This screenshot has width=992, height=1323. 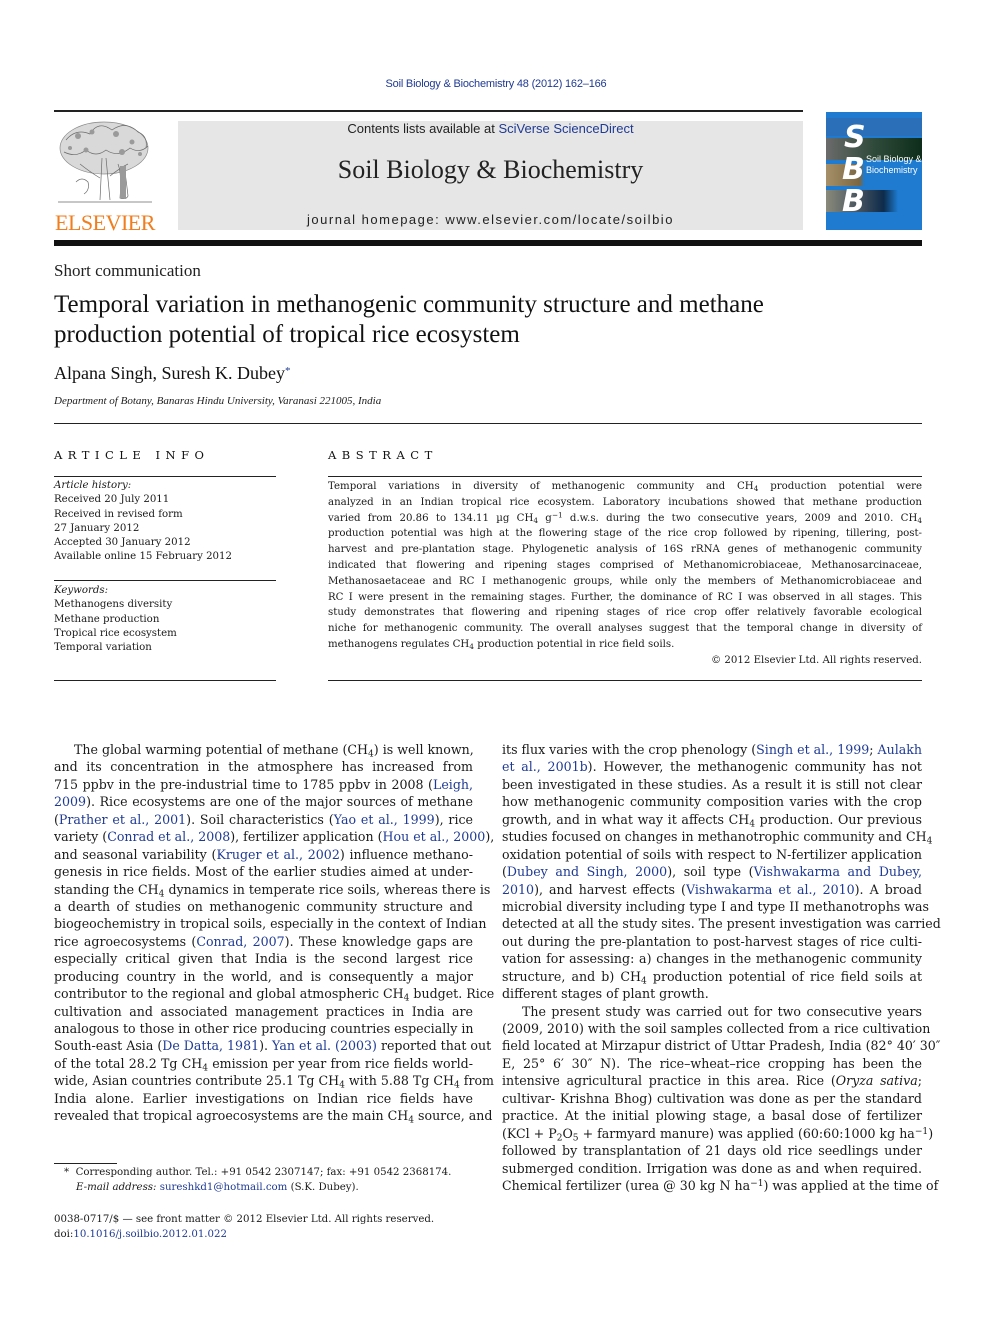 I want to click on reference-link: Aulakh, so click(x=900, y=749).